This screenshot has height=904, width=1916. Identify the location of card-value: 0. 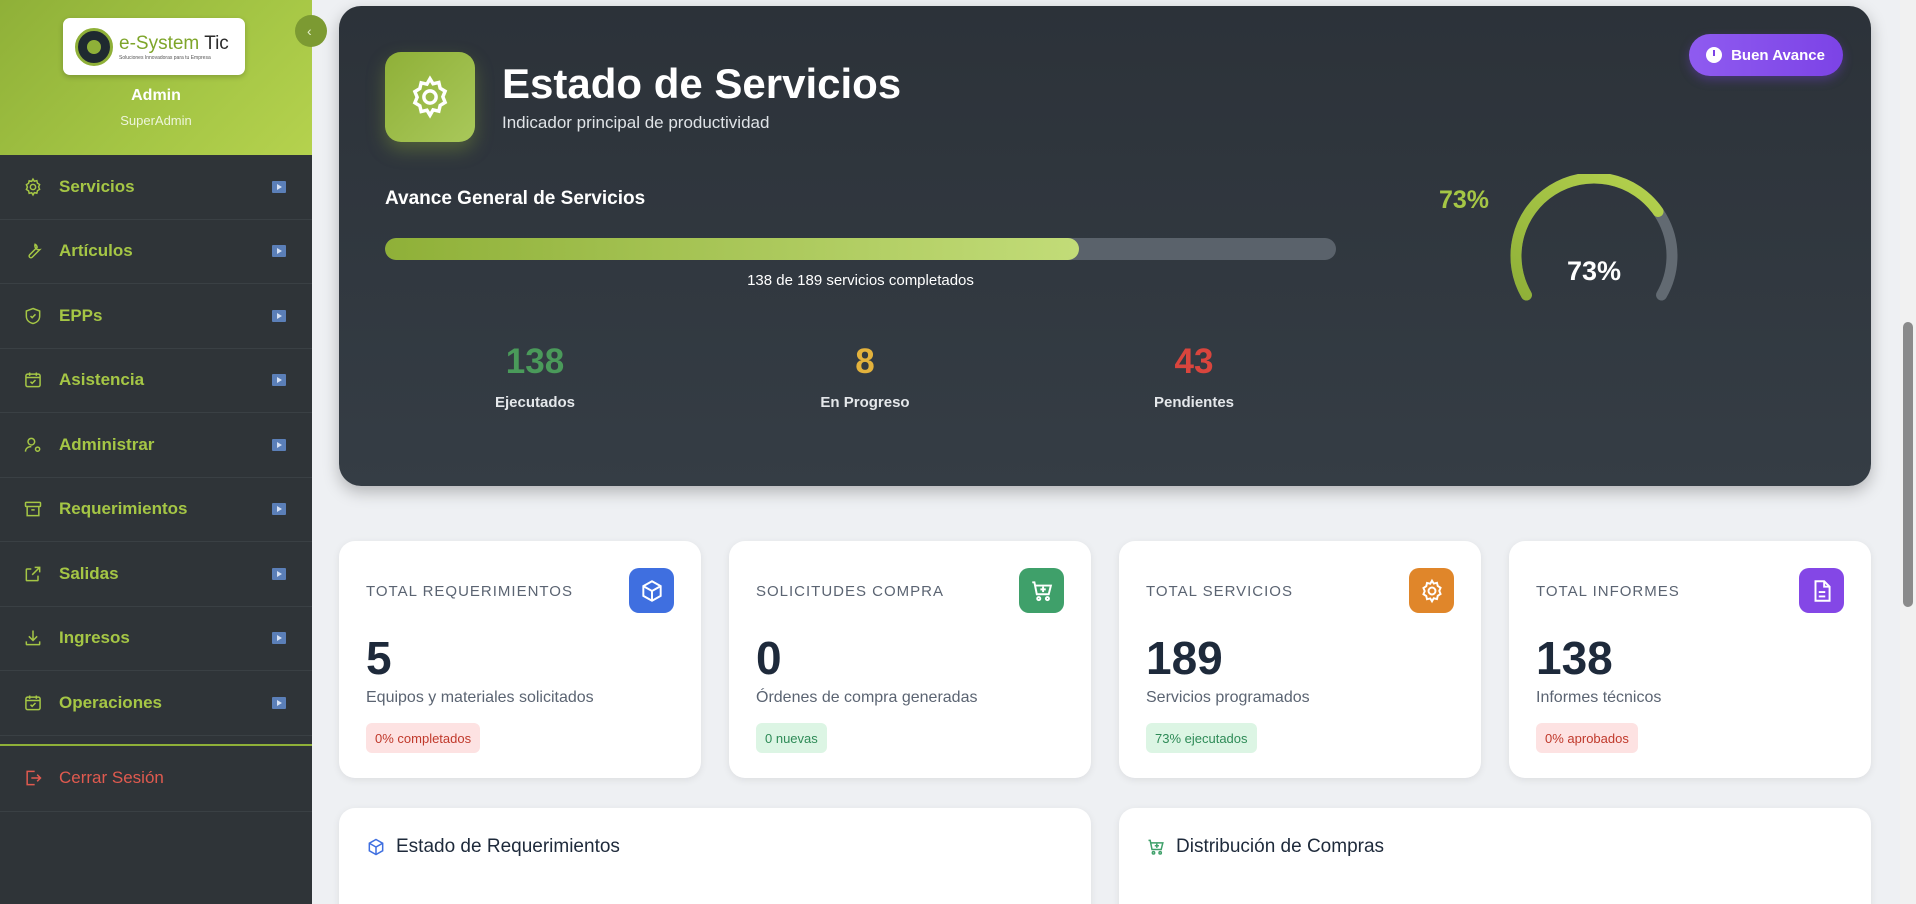
(769, 658).